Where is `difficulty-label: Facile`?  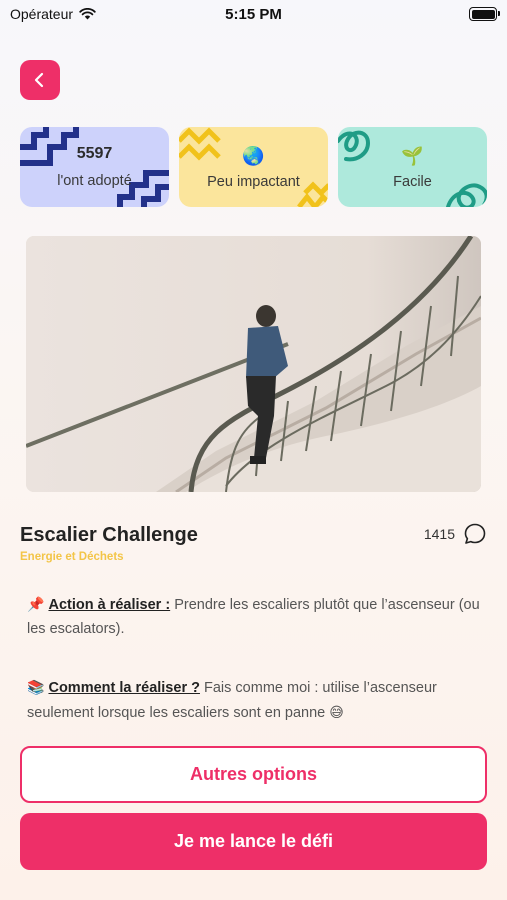 difficulty-label: Facile is located at coordinates (412, 181).